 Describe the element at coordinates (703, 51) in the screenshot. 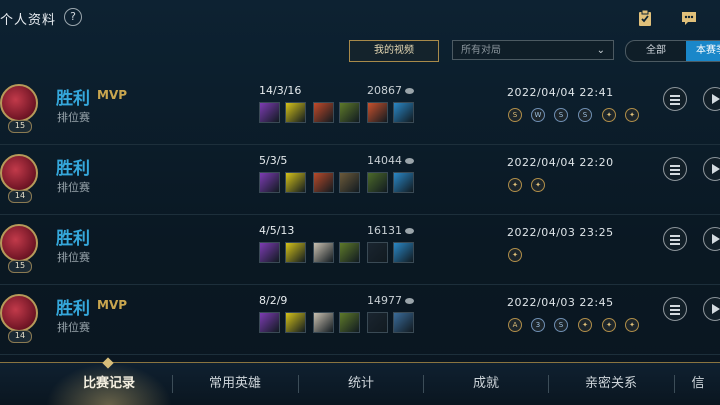

I see `segment-season: 本赛季` at that location.